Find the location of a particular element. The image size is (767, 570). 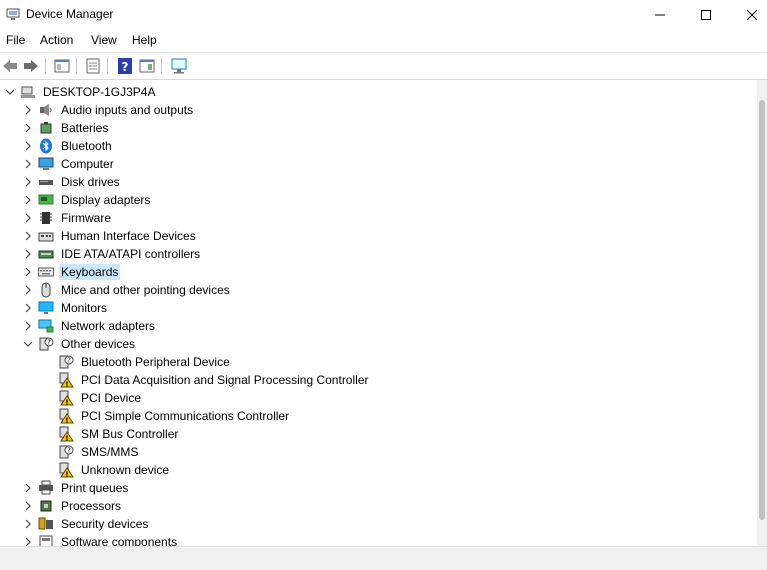

help-icon: ? is located at coordinates (125, 66).